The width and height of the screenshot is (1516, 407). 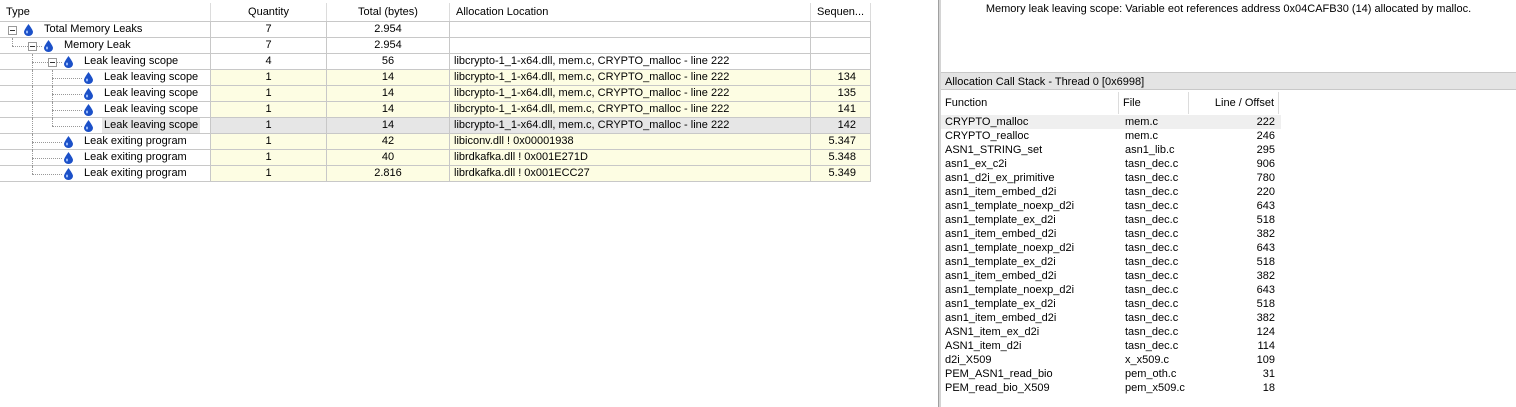 What do you see at coordinates (388, 12) in the screenshot?
I see `column-header-total: Total (bytes)` at bounding box center [388, 12].